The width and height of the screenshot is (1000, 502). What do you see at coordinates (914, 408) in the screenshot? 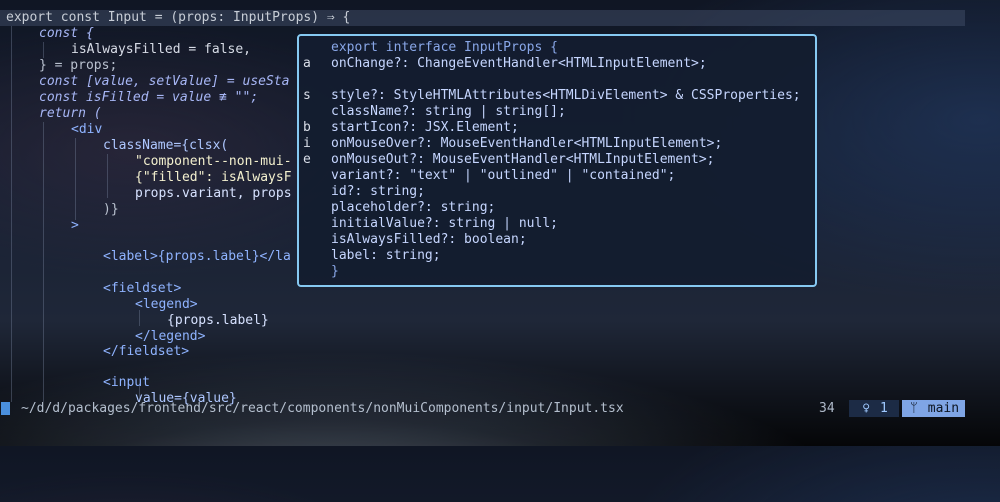
I see `git-branch-icon: ᛘ` at bounding box center [914, 408].